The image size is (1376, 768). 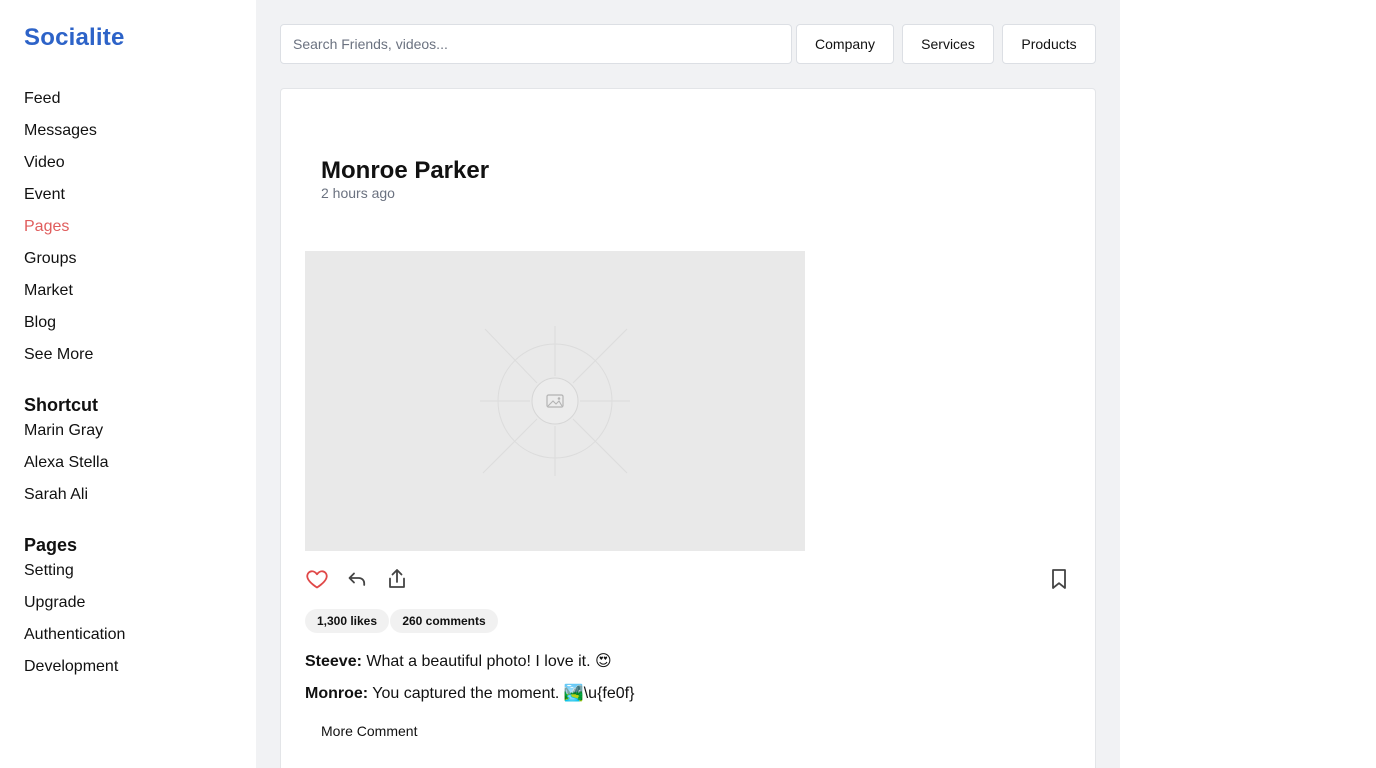 What do you see at coordinates (489, 661) in the screenshot?
I see `comment-text: What a beautiful photo! I love it. 😍` at bounding box center [489, 661].